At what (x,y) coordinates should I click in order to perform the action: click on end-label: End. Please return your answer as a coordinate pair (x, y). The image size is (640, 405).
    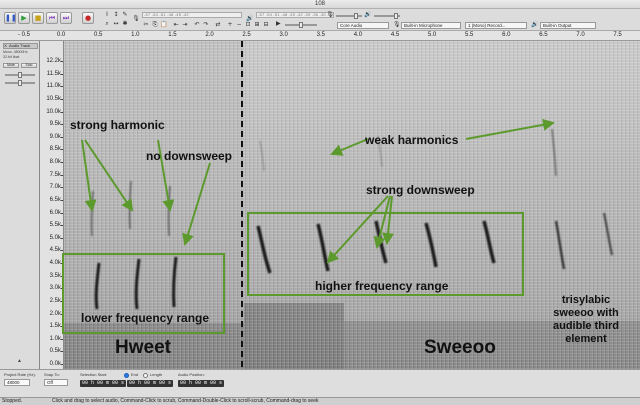
    Looking at the image, I should click on (135, 374).